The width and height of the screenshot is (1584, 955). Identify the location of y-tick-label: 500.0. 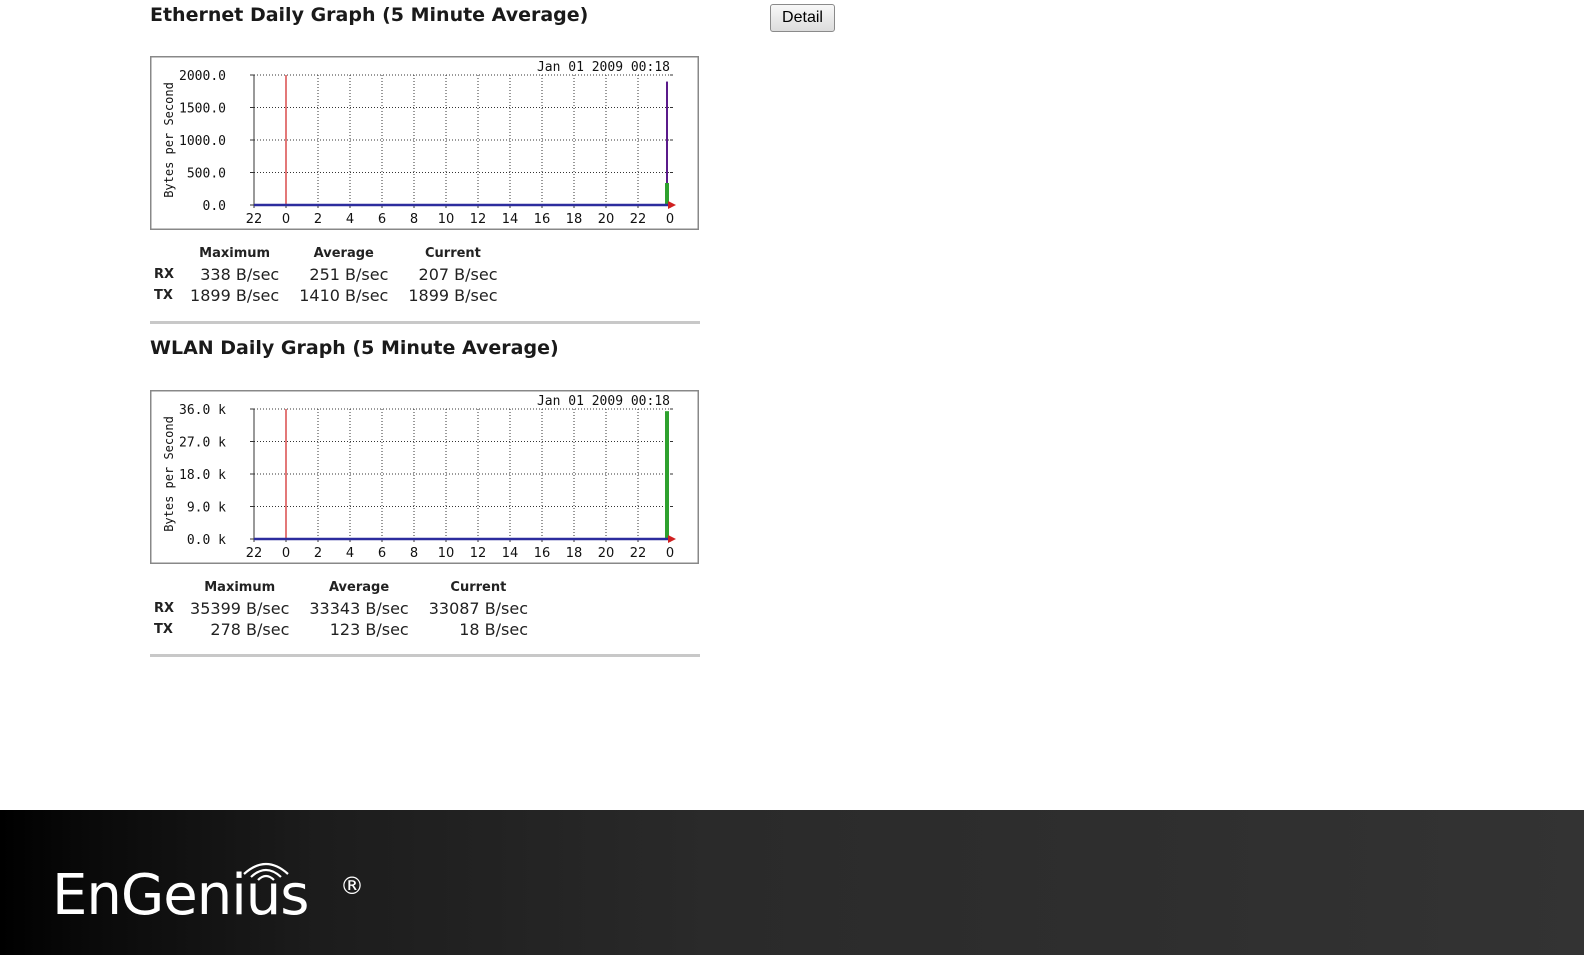
(206, 174).